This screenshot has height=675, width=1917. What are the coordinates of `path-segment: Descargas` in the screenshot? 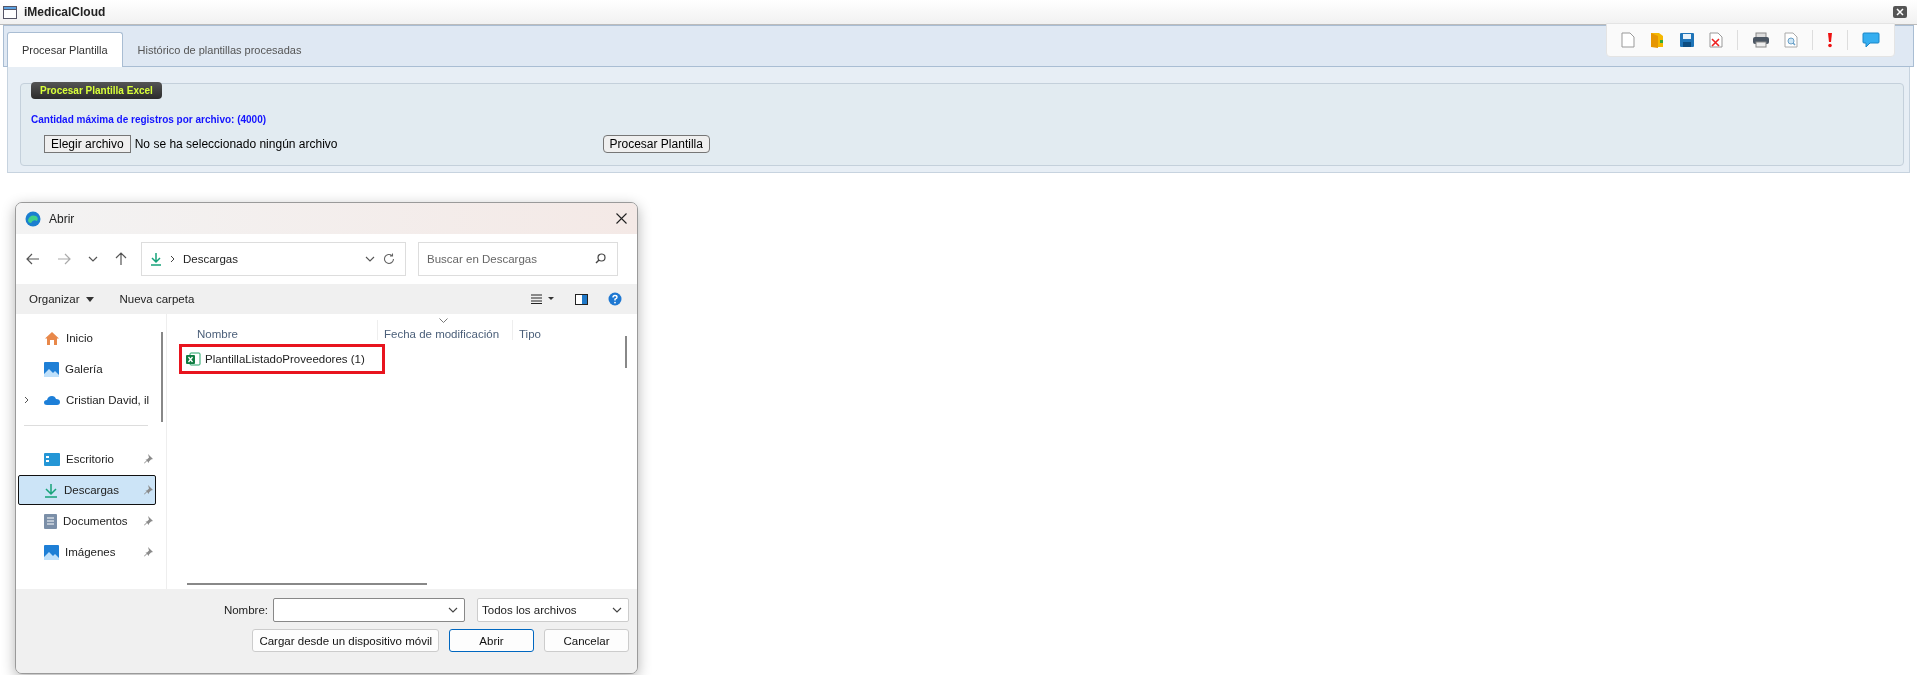 It's located at (210, 259).